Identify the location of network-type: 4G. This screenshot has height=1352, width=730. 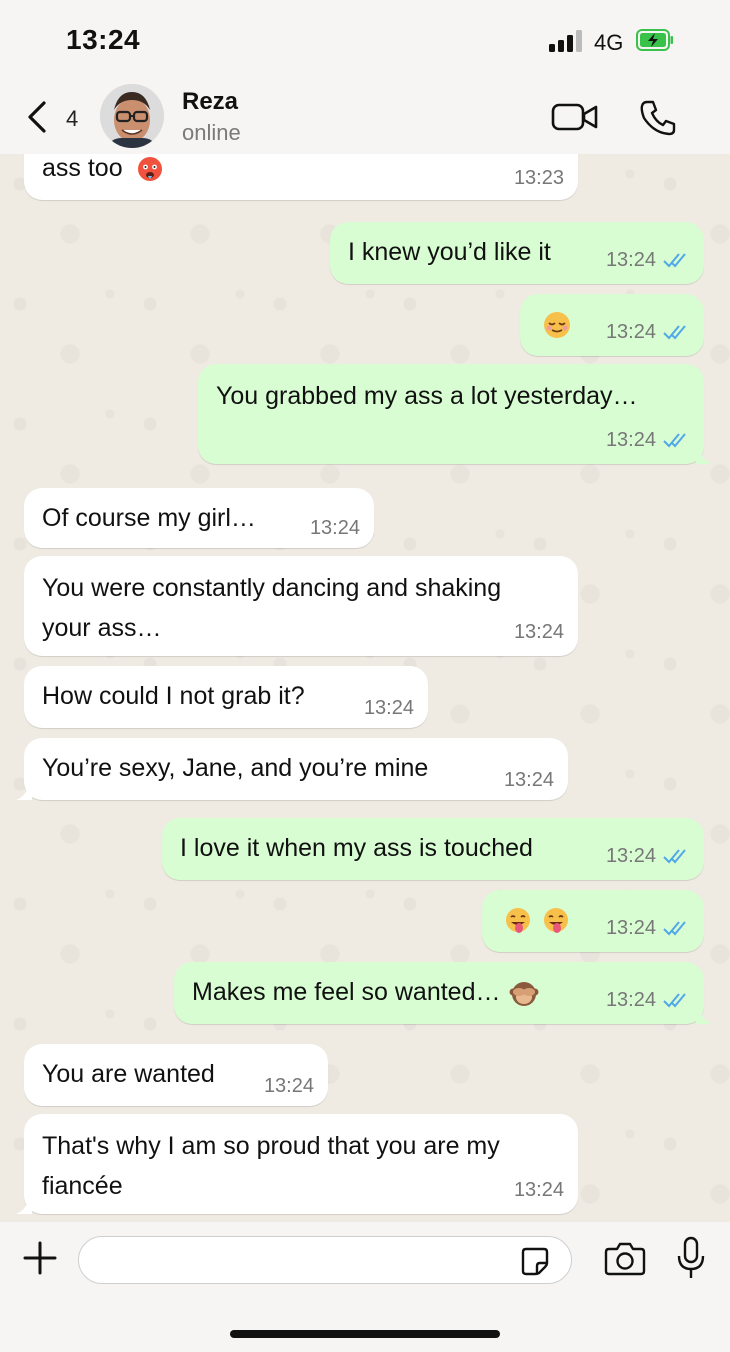
(609, 42).